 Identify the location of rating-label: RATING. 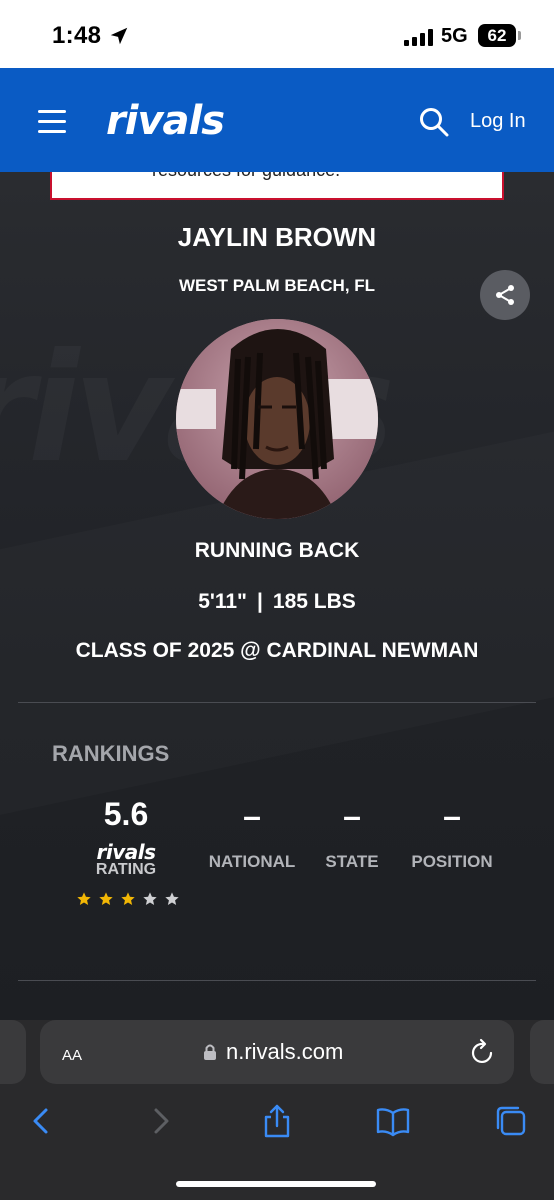
(126, 869).